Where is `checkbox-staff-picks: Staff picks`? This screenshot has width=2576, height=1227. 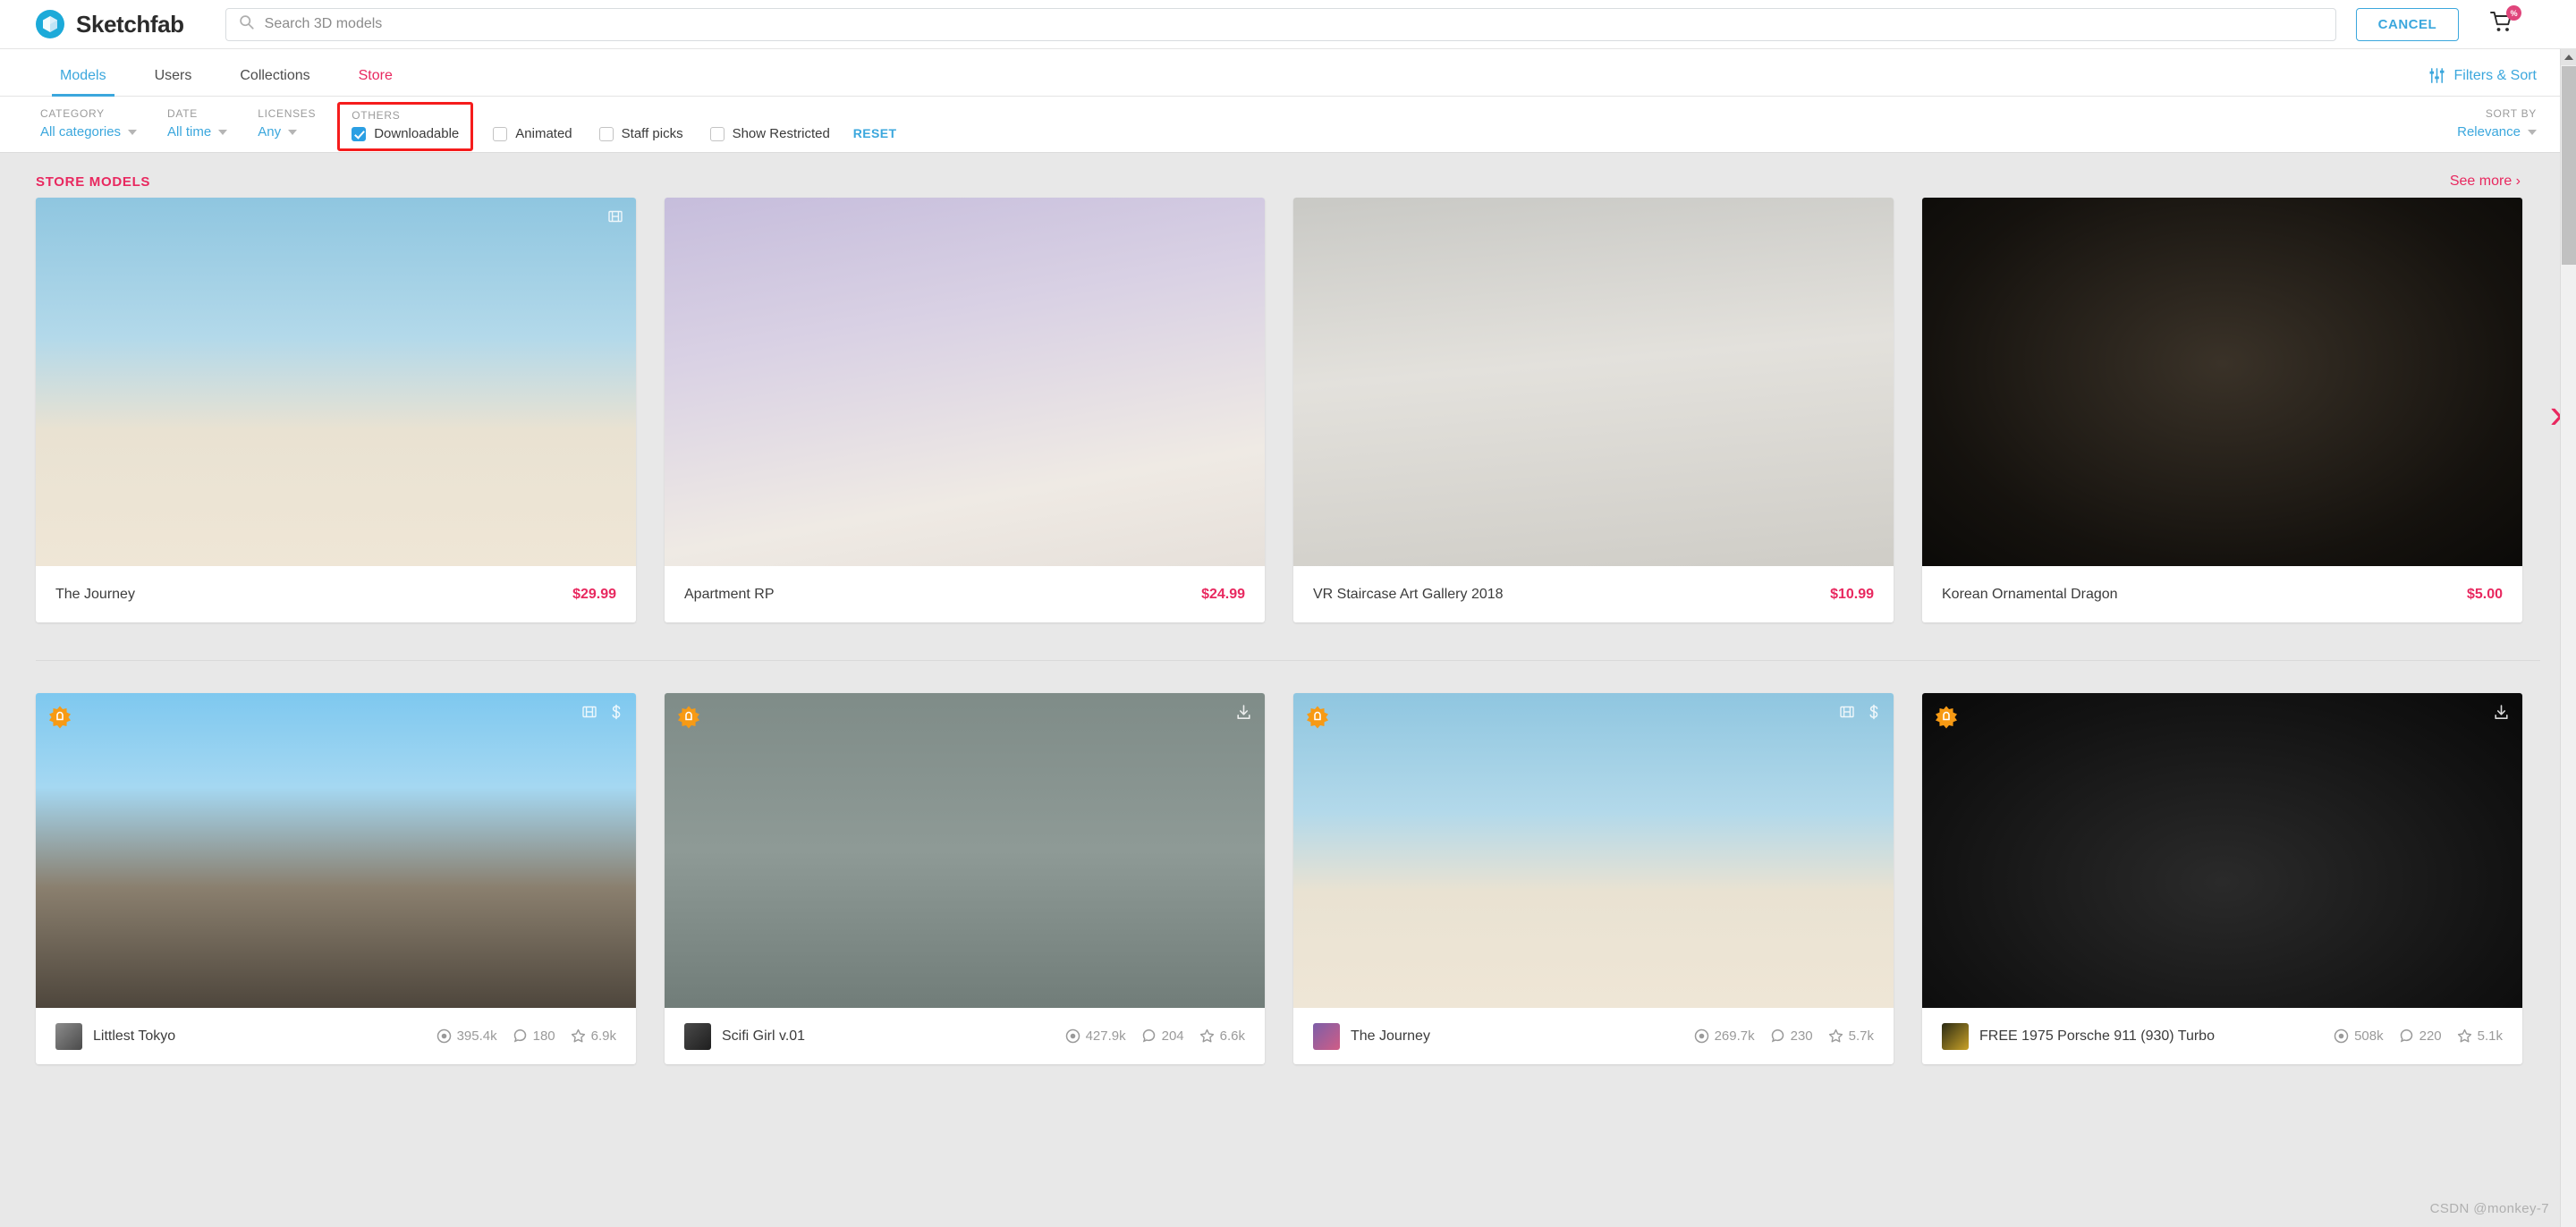 checkbox-staff-picks: Staff picks is located at coordinates (640, 133).